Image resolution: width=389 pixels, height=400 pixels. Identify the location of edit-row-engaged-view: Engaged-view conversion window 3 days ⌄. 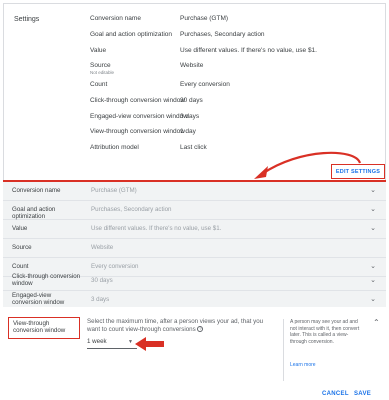
(194, 299).